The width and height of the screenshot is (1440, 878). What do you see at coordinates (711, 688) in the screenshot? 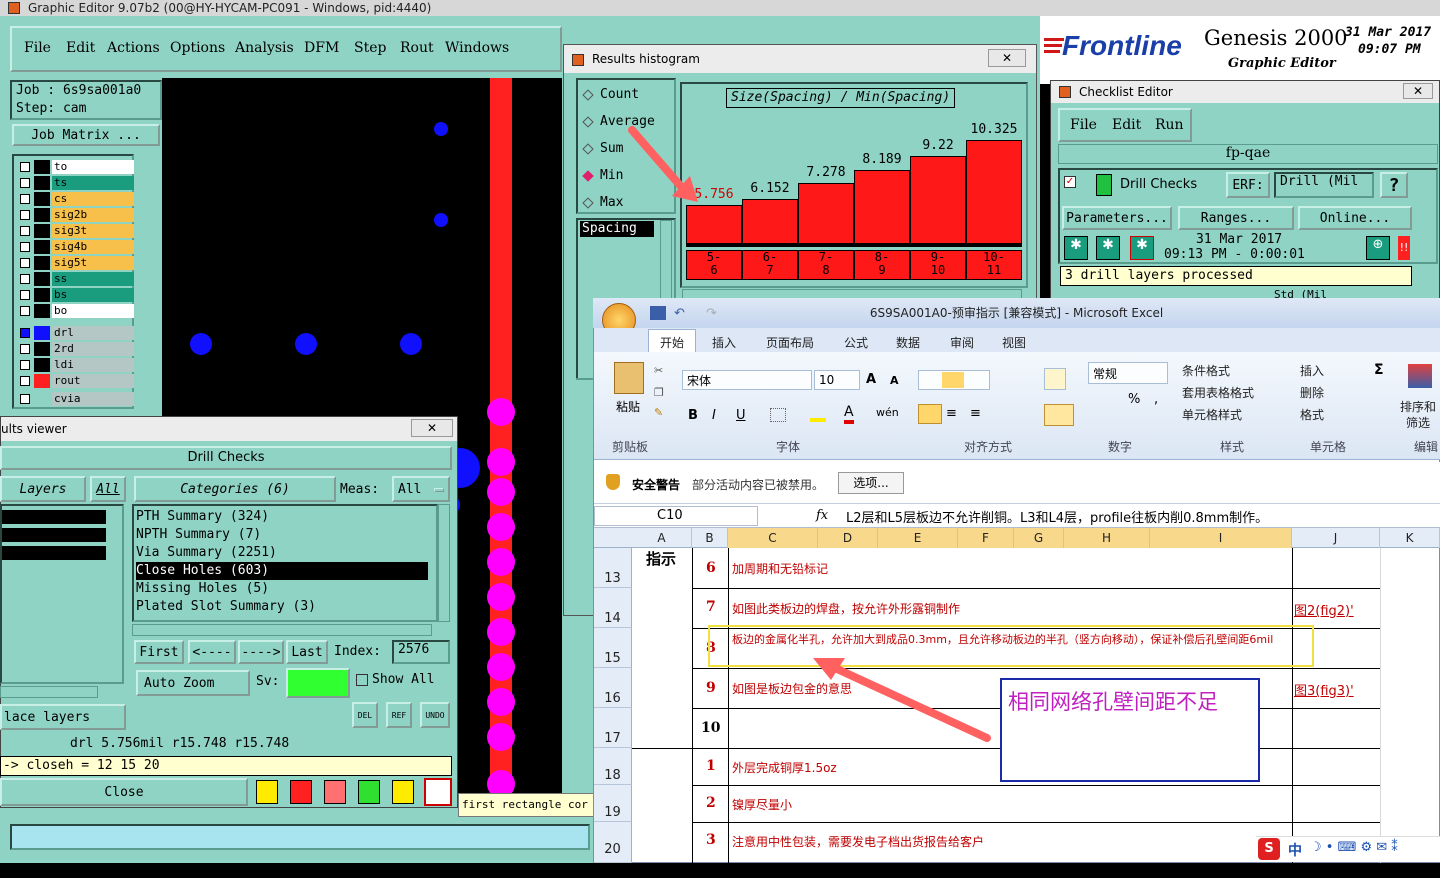
I see `row-number-cell: 9` at bounding box center [711, 688].